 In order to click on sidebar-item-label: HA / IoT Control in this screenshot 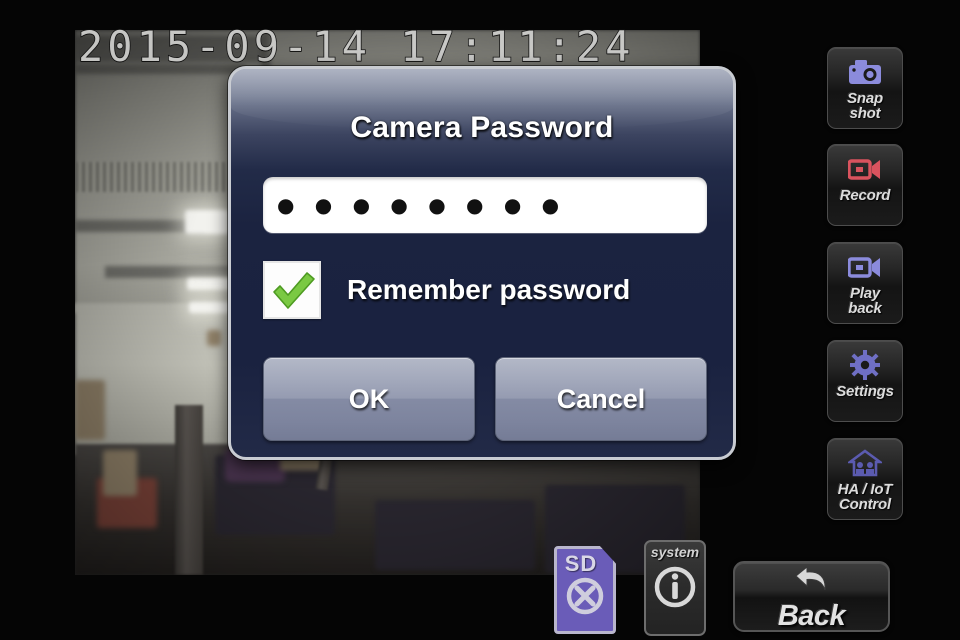, I will do `click(865, 497)`.